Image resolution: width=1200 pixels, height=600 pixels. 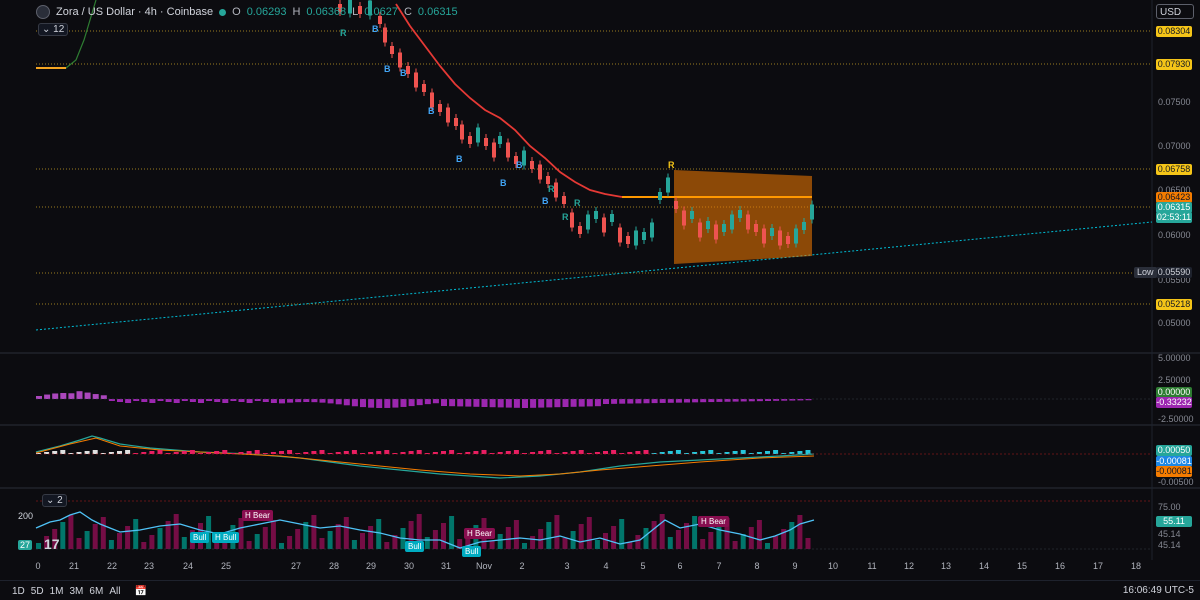 I want to click on time-tick: 10, so click(x=832, y=566).